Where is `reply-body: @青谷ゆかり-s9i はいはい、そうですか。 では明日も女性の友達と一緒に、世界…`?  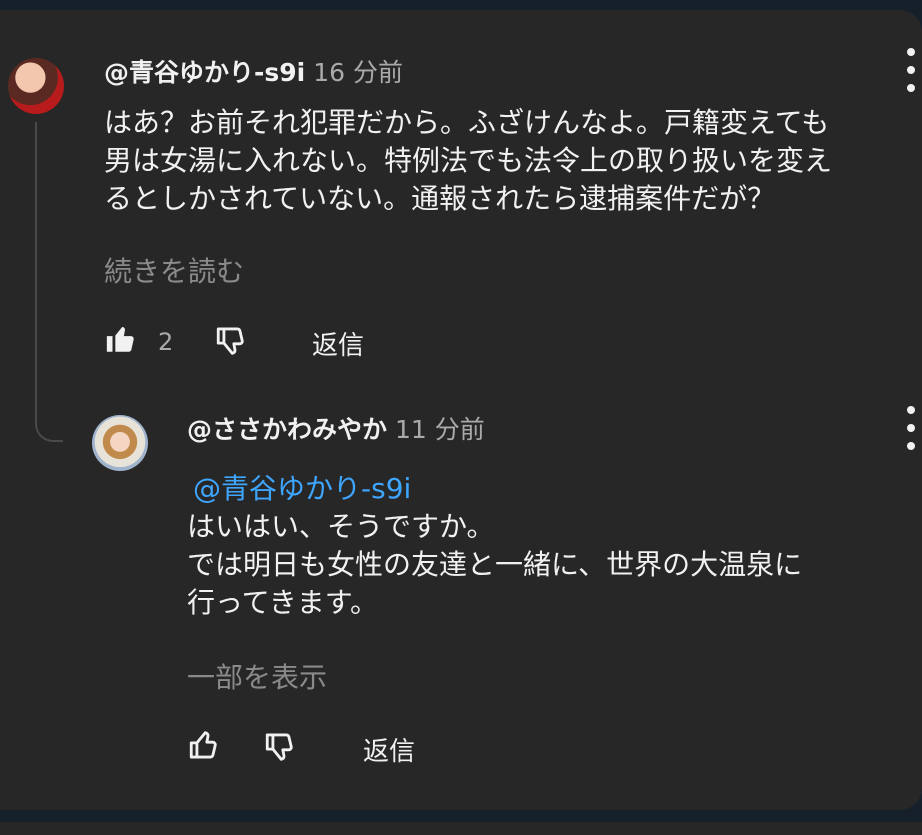
reply-body: @青谷ゆかり-s9i はいはい、そうですか。 では明日も女性の友達と一緒に、世界… is located at coordinates (494, 546).